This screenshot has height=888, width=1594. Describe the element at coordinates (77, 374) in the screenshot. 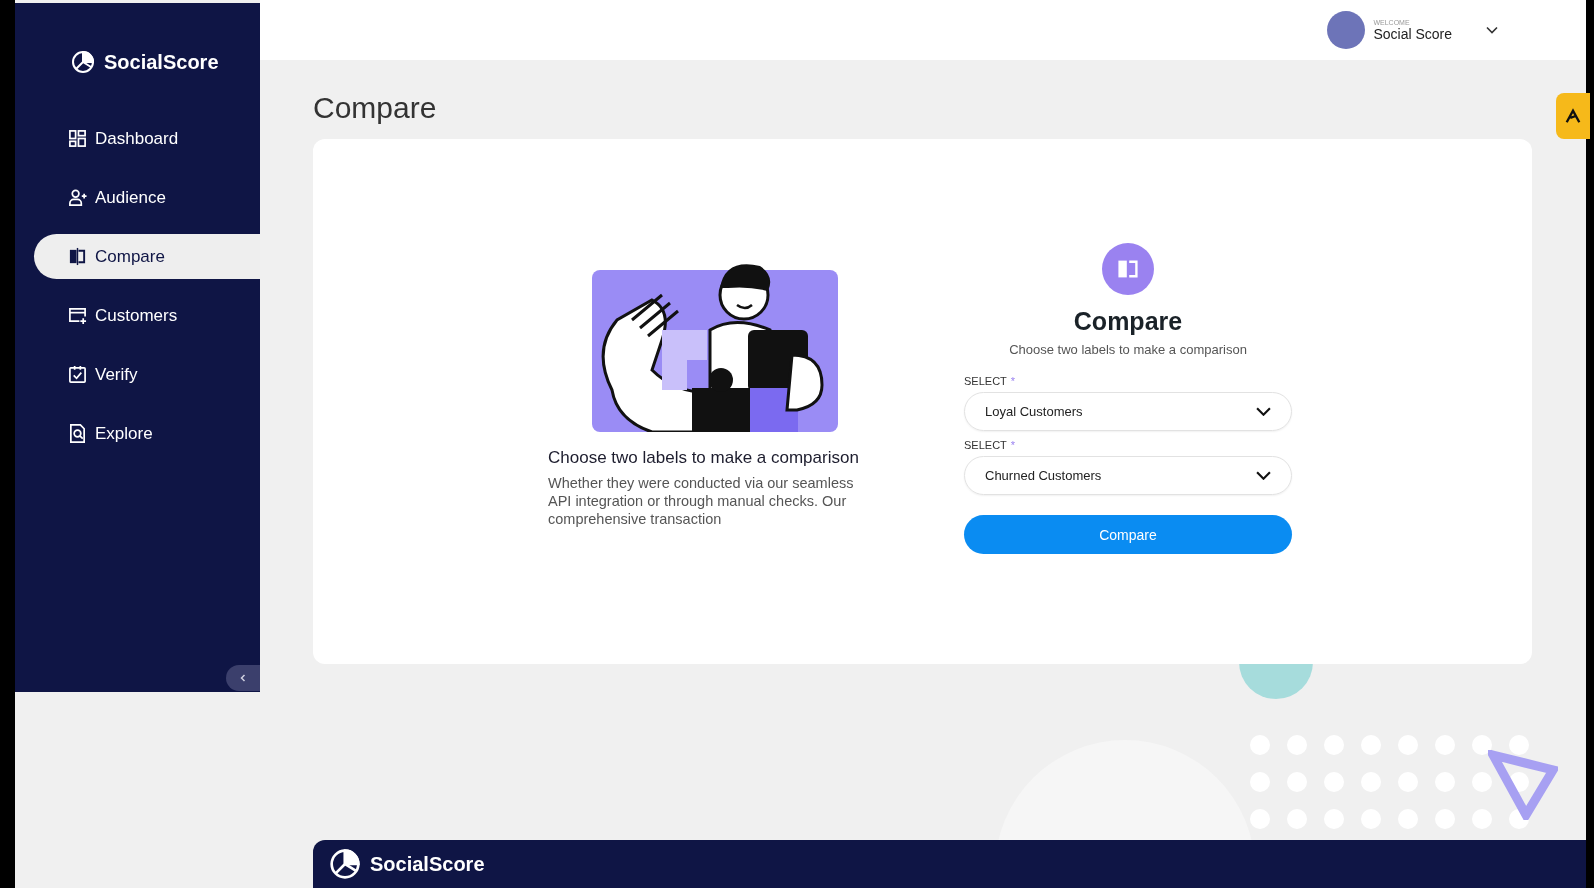

I see `clipboard-check-icon` at that location.